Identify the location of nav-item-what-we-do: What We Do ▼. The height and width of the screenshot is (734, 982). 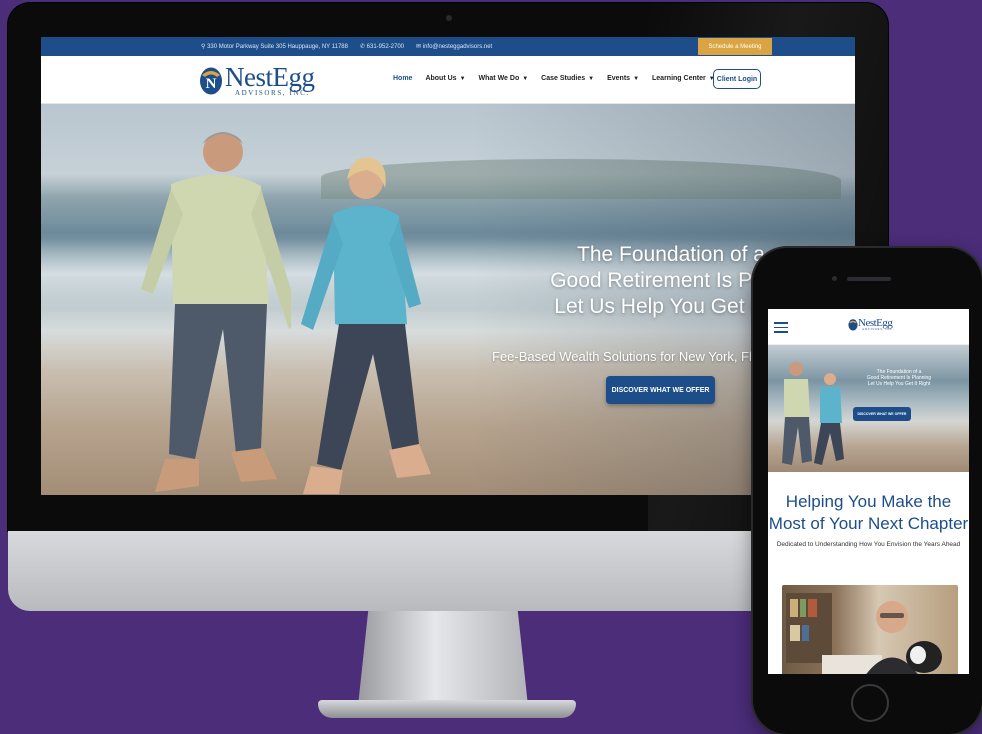
(504, 78).